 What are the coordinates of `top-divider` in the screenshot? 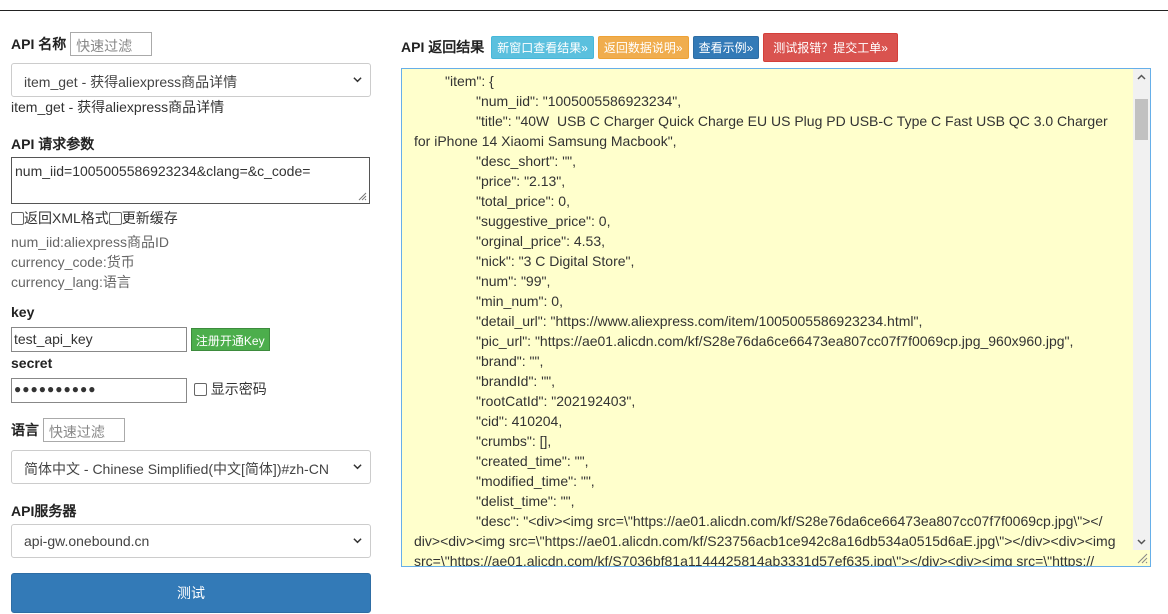 It's located at (584, 10).